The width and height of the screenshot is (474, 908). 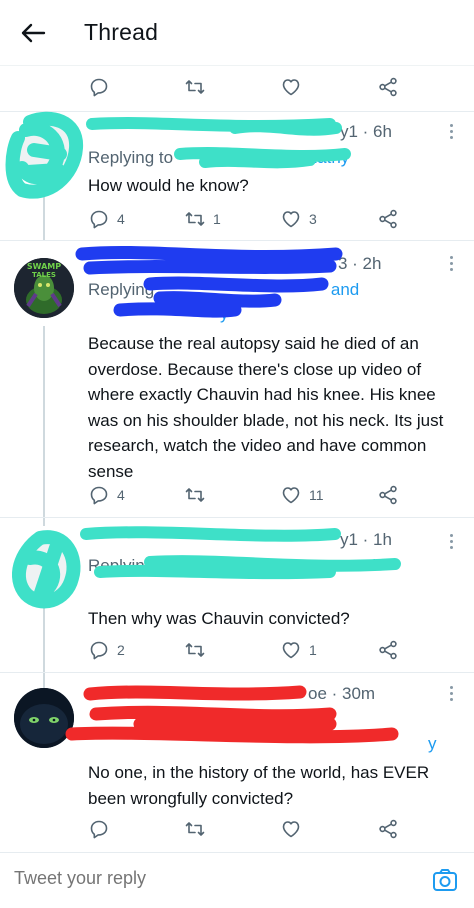 I want to click on tweet-actions: 4 1 3, so click(x=237, y=219).